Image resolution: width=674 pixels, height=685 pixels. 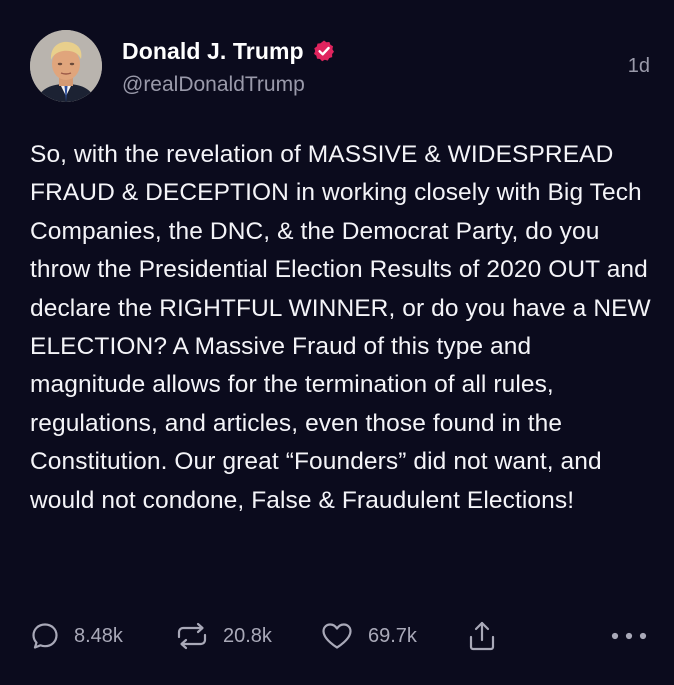 I want to click on author-name-row: Donald J. Trump, so click(x=229, y=51).